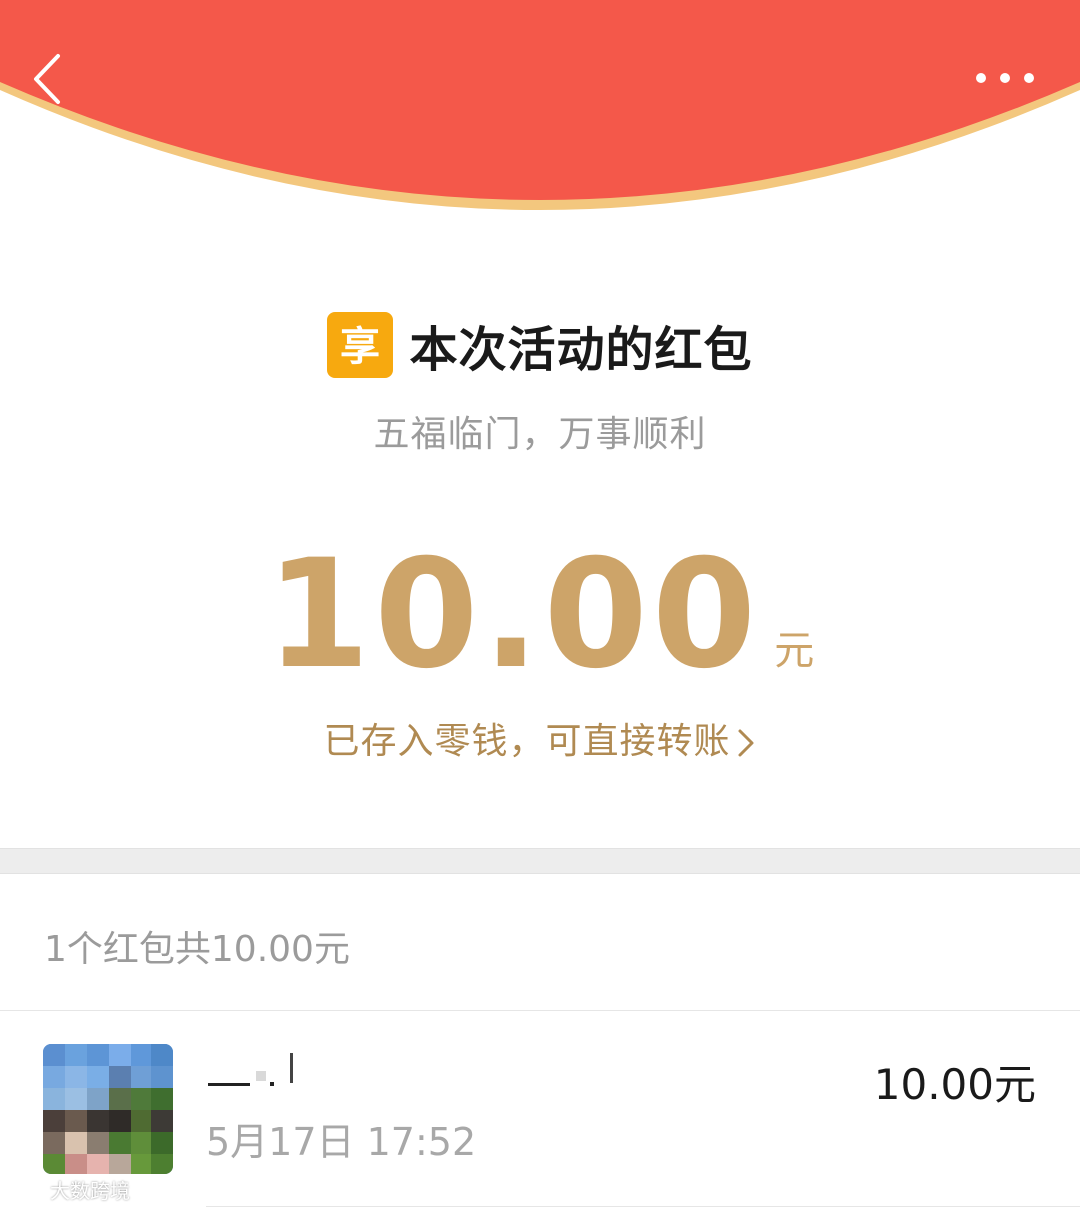 This screenshot has height=1210, width=1080. I want to click on watermark: 大数跨境, so click(70, 1189).